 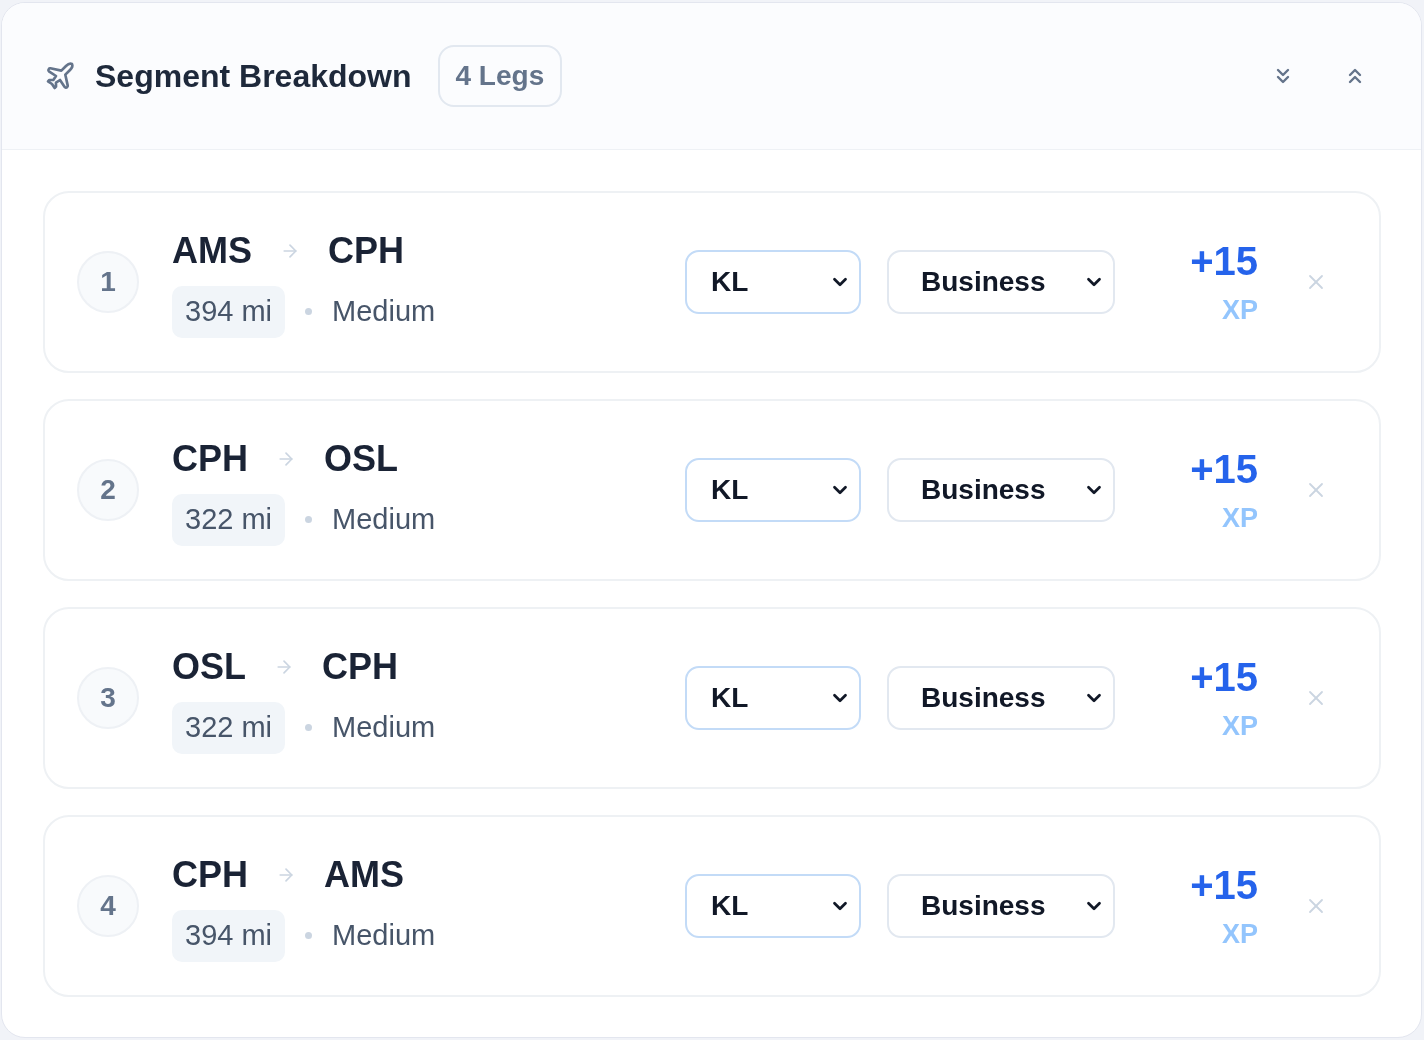 What do you see at coordinates (60, 76) in the screenshot?
I see `plane-icon` at bounding box center [60, 76].